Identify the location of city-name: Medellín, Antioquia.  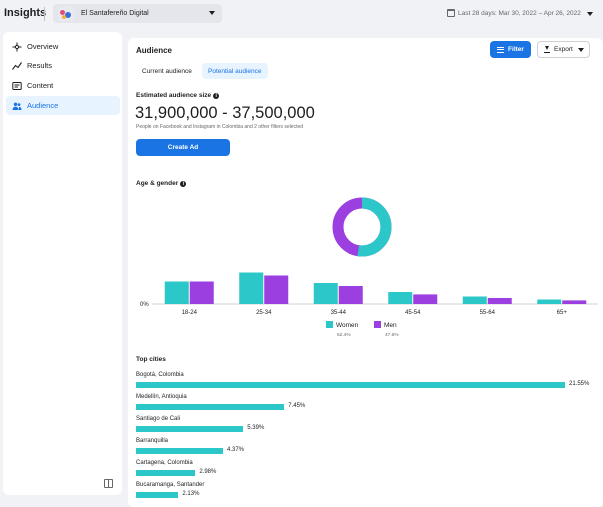
(161, 397).